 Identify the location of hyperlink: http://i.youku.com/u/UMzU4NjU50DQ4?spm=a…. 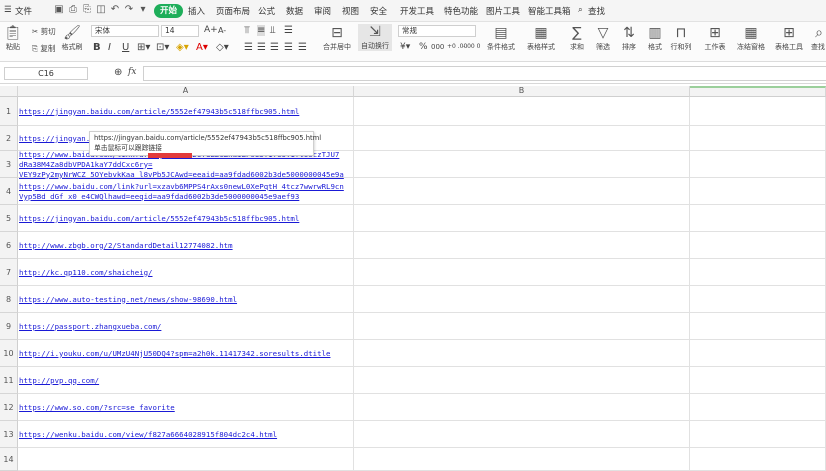
(186, 354).